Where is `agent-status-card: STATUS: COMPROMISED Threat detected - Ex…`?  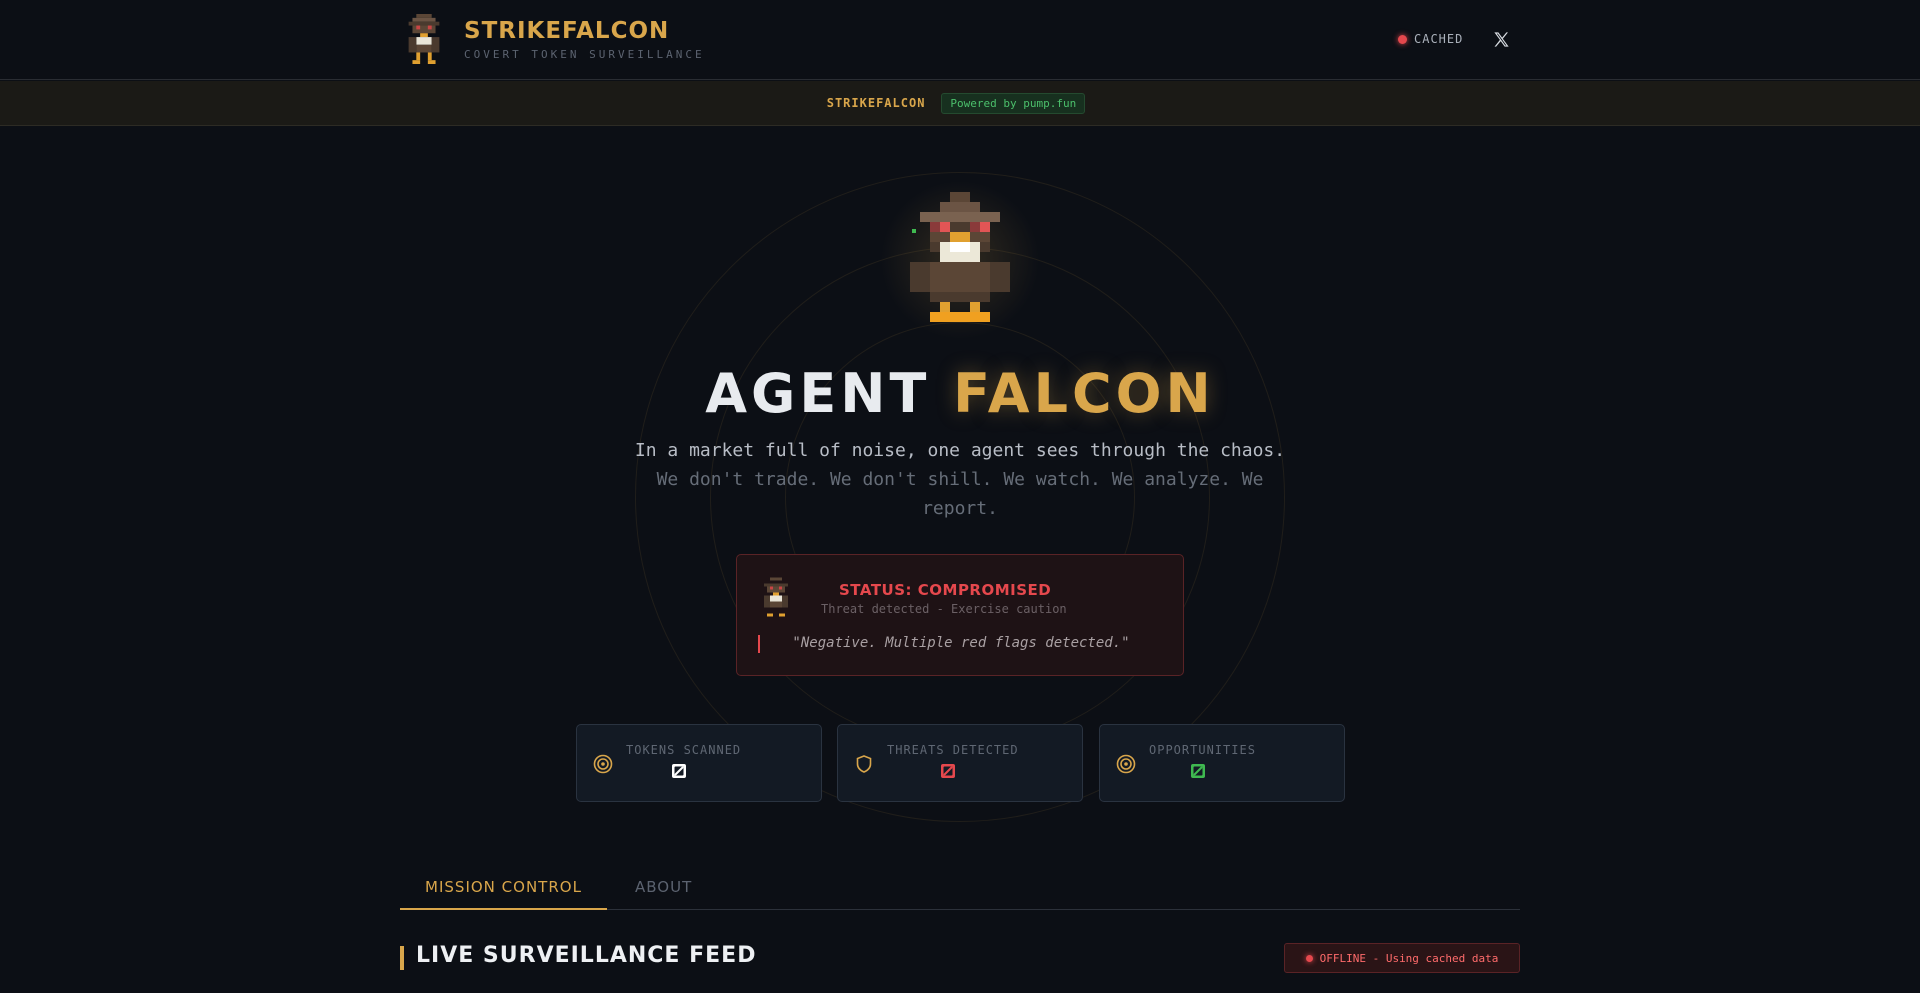
agent-status-card: STATUS: COMPROMISED Threat detected - Ex… is located at coordinates (960, 615).